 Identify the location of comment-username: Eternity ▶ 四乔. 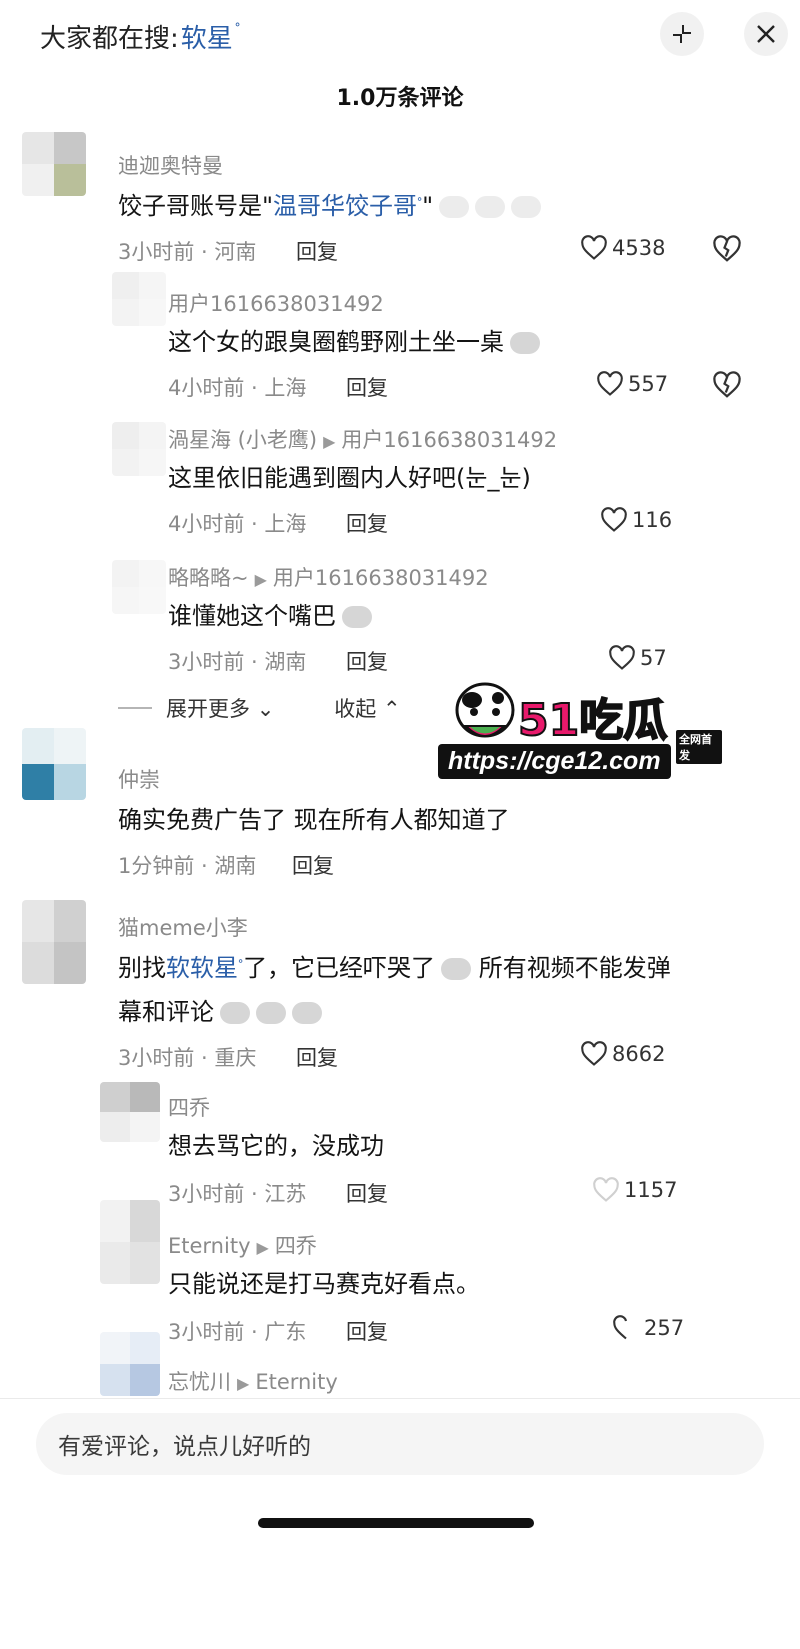
(242, 1245).